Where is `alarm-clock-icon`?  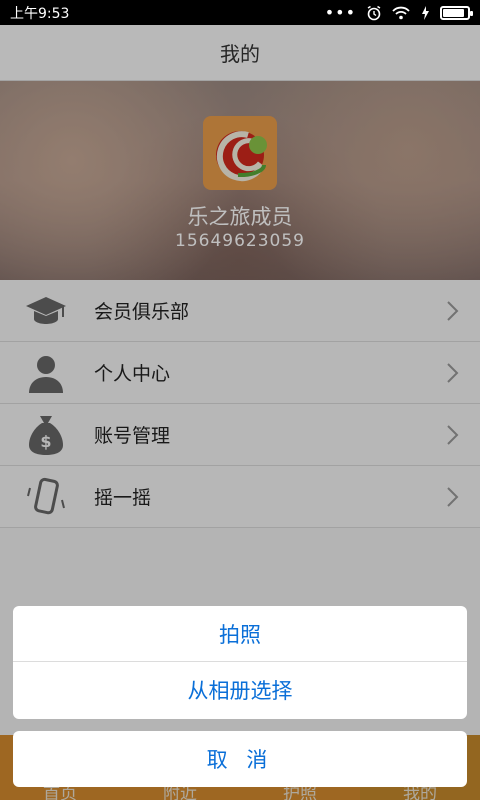
alarm-clock-icon is located at coordinates (374, 12).